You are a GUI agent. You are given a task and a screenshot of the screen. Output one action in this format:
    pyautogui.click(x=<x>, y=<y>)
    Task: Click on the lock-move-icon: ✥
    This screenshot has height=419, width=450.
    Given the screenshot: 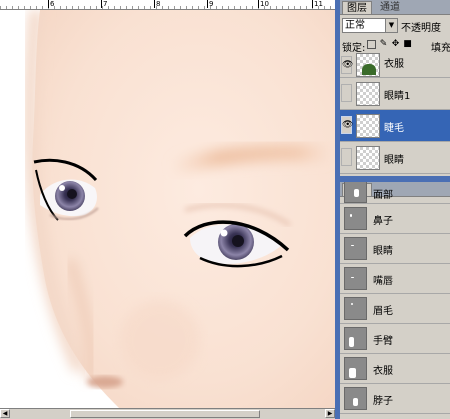 What is the action you would take?
    pyautogui.click(x=395, y=44)
    